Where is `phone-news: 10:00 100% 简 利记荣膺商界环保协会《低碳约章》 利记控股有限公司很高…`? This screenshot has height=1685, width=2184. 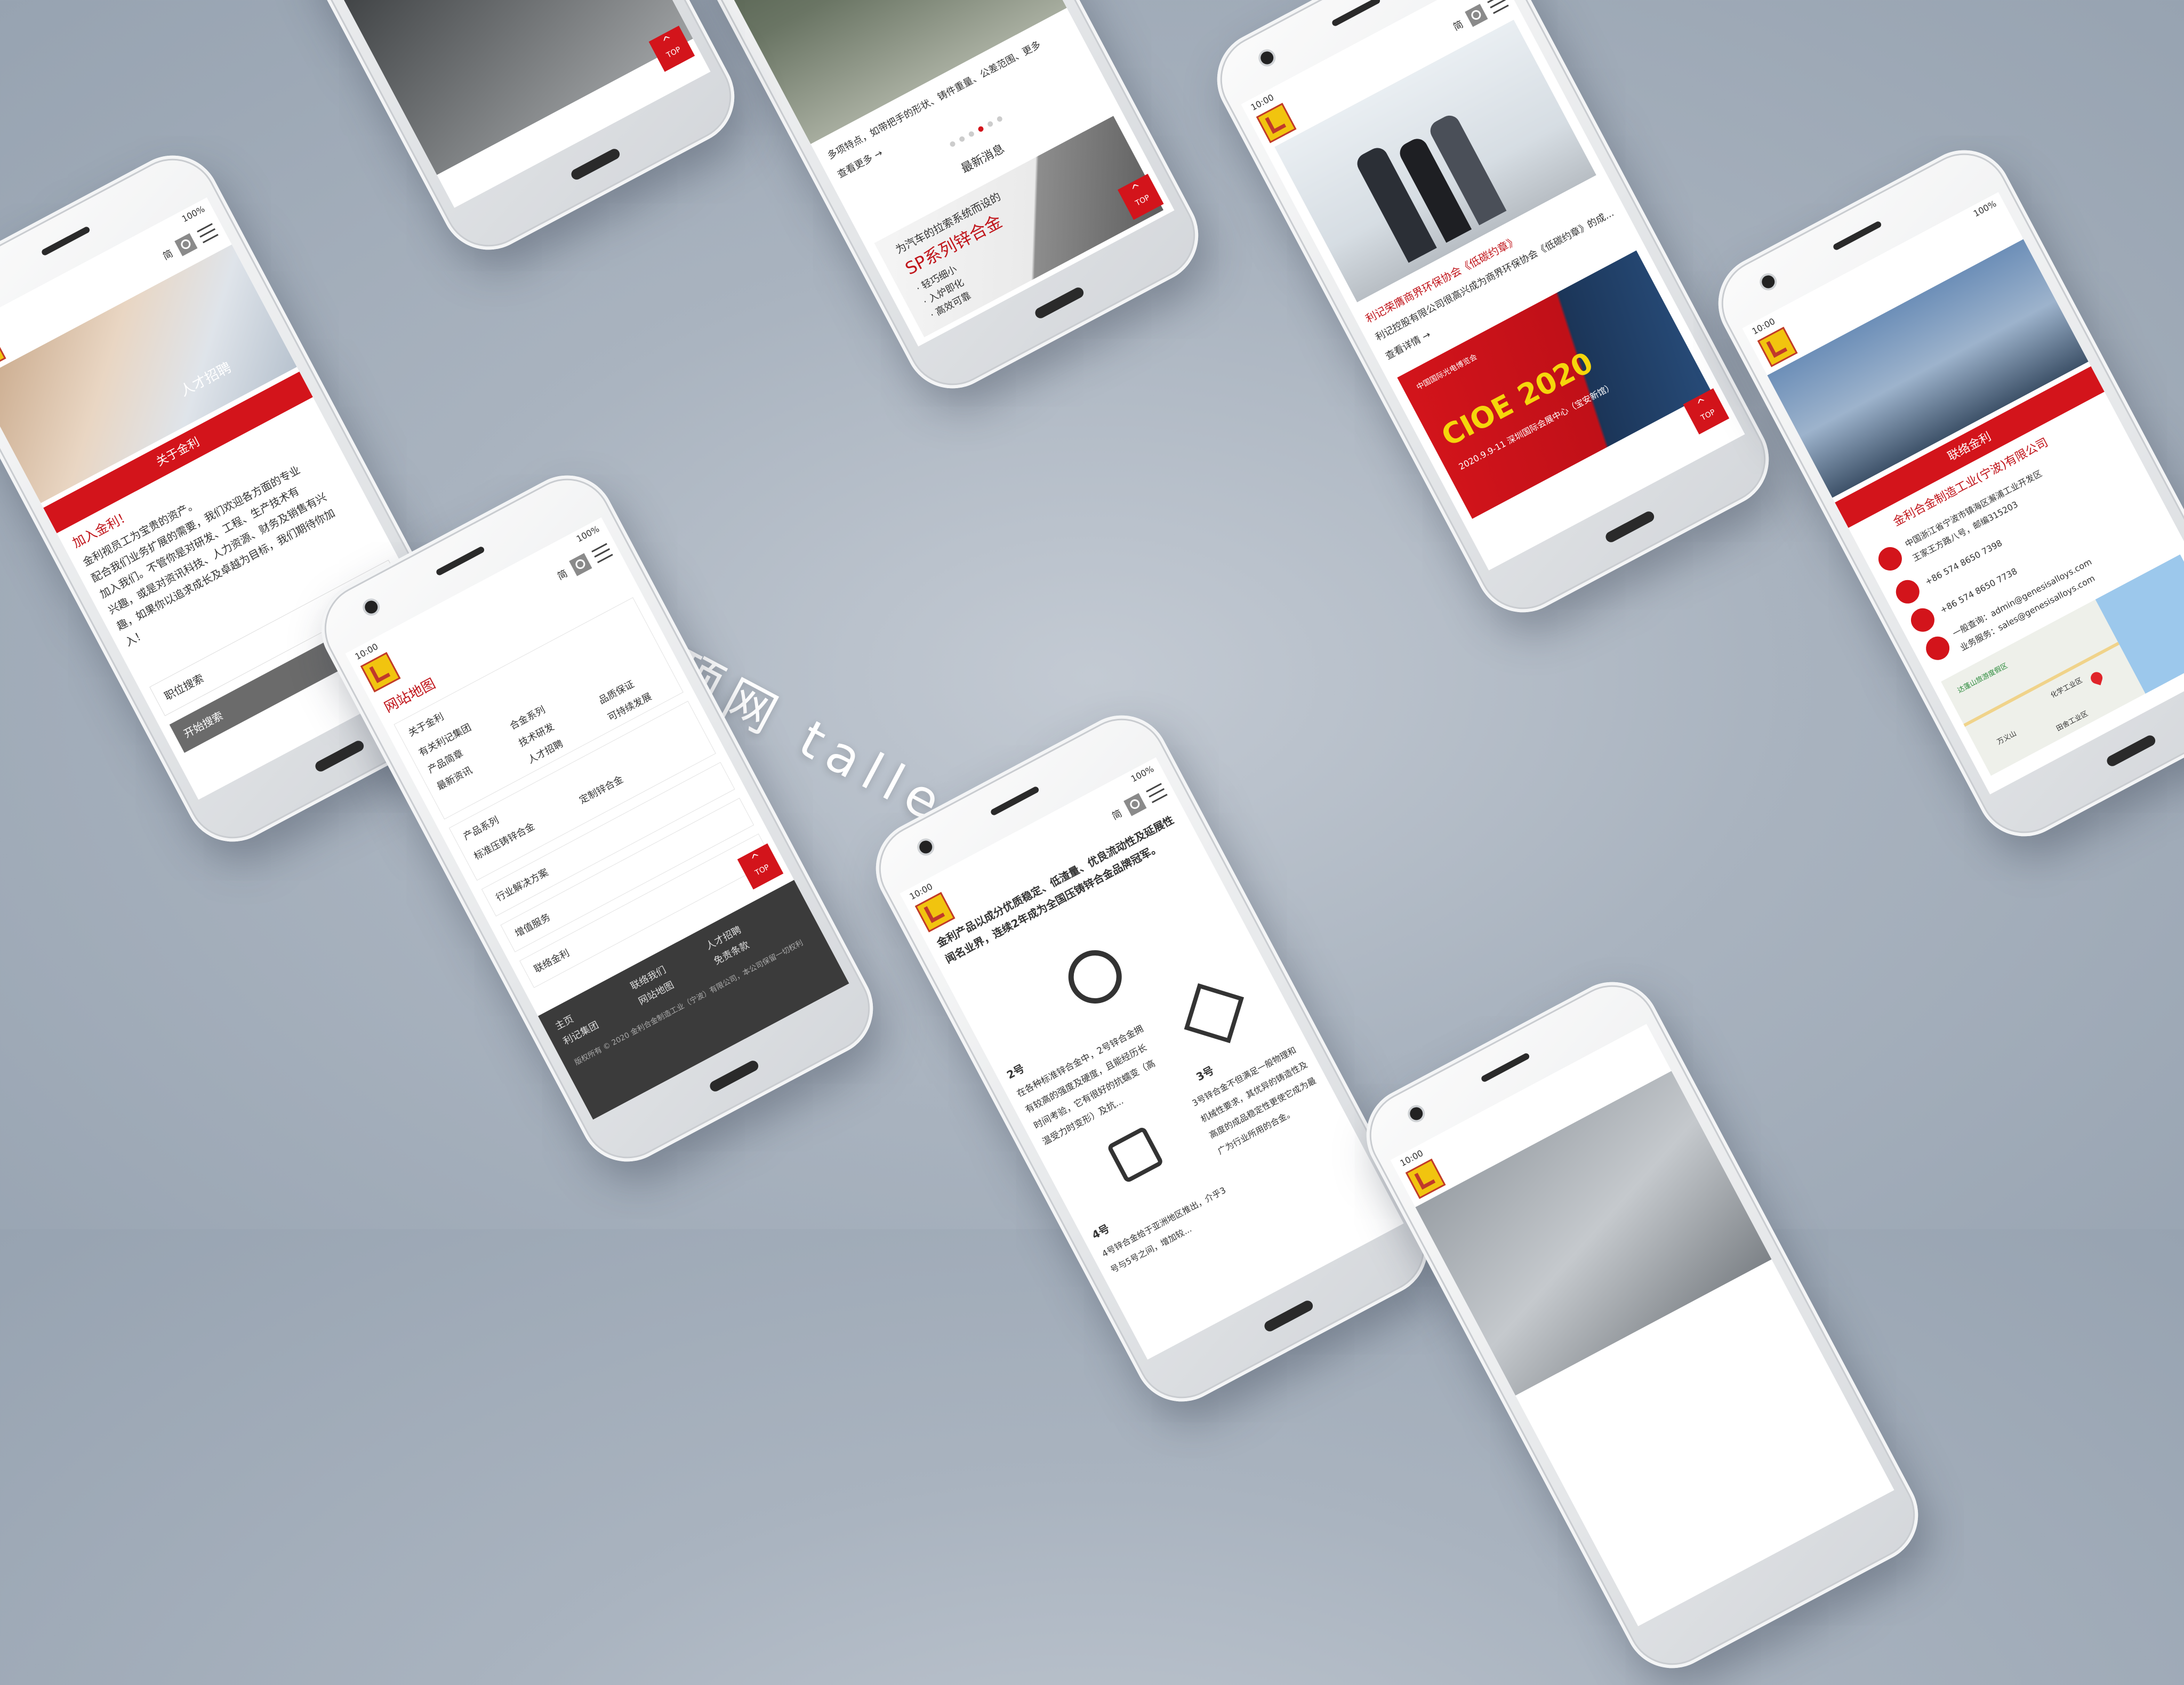 phone-news: 10:00 100% 简 利记荣膺商界环保协会《低碳约章》 利记控股有限公司很高… is located at coordinates (1493, 315).